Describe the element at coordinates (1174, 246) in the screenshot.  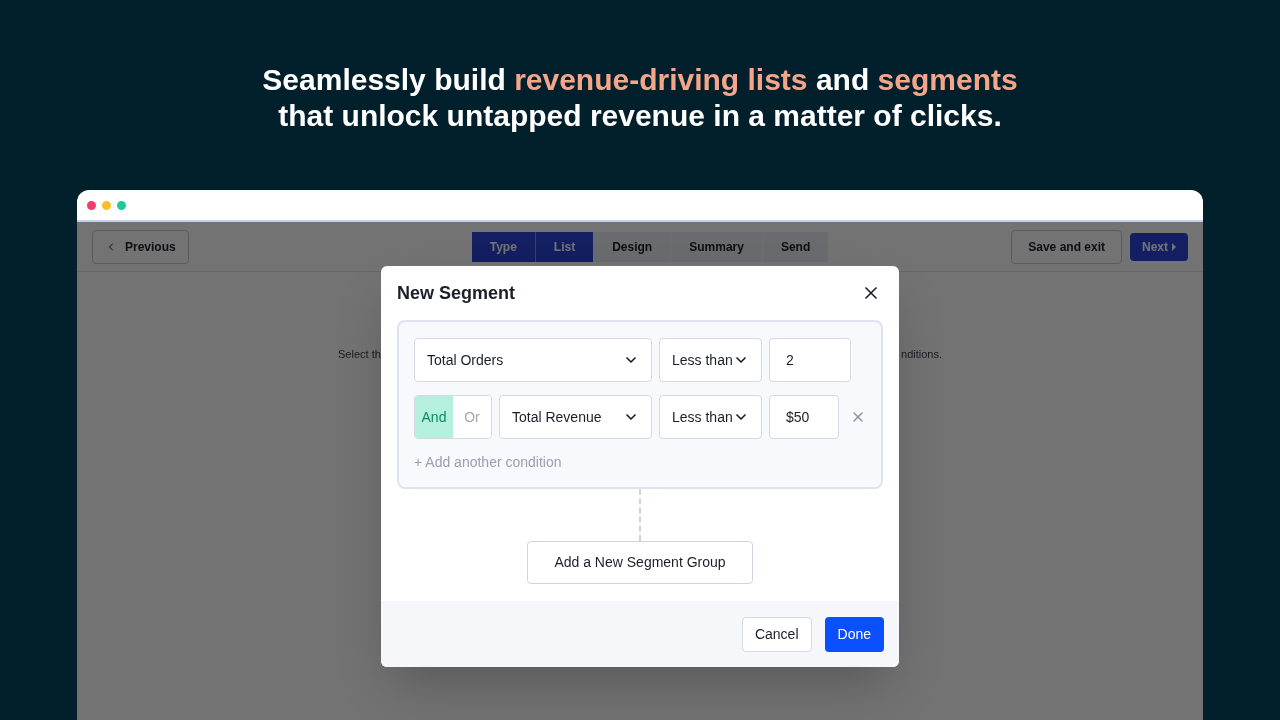
I see `caret-right-icon` at that location.